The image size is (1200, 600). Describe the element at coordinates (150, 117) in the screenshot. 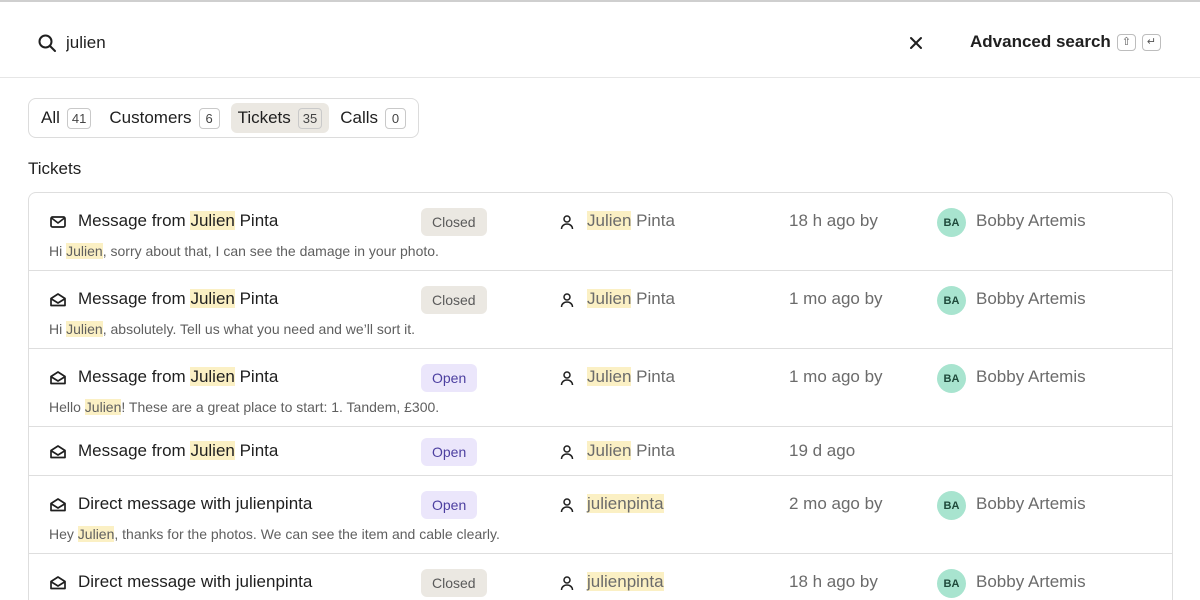

I see `tab-label: Customers` at that location.